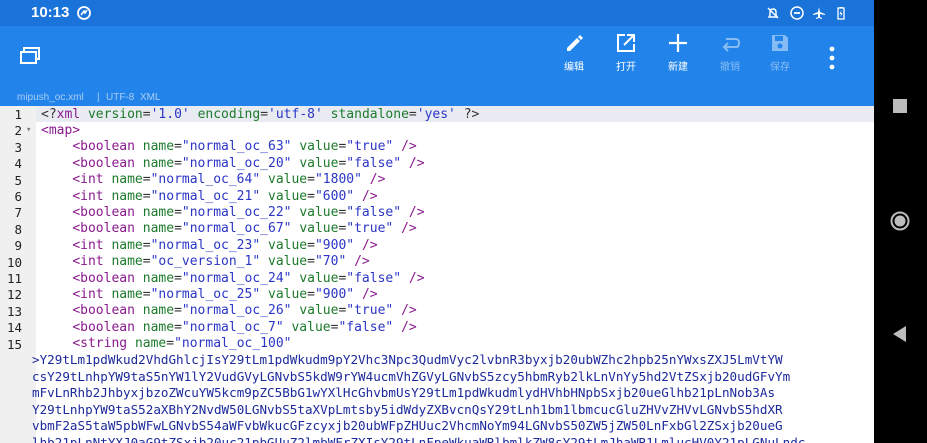 The height and width of the screenshot is (443, 927). Describe the element at coordinates (18, 131) in the screenshot. I see `line-number: 2` at that location.